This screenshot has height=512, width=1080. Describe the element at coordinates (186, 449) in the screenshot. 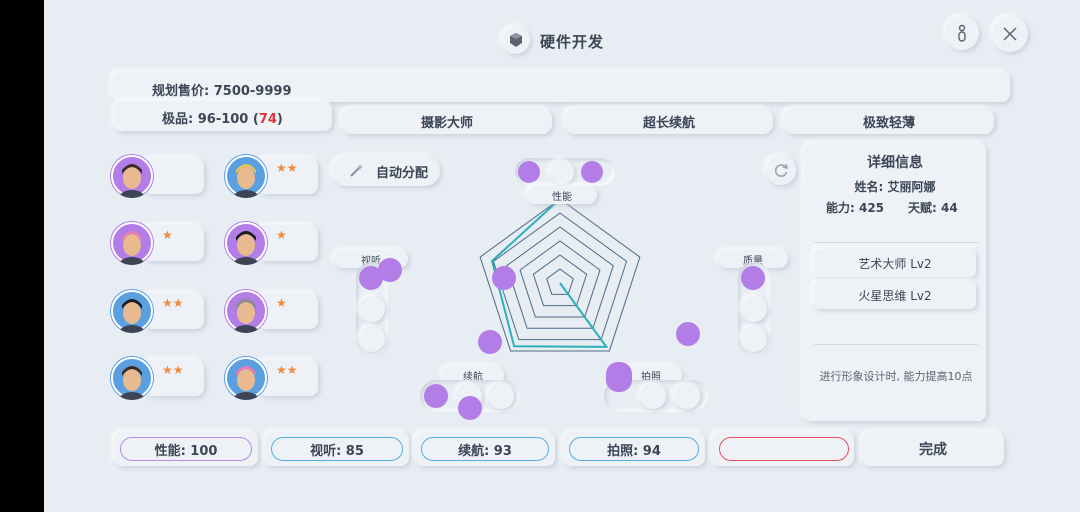

I see `stat-perf: 性能: 100` at that location.